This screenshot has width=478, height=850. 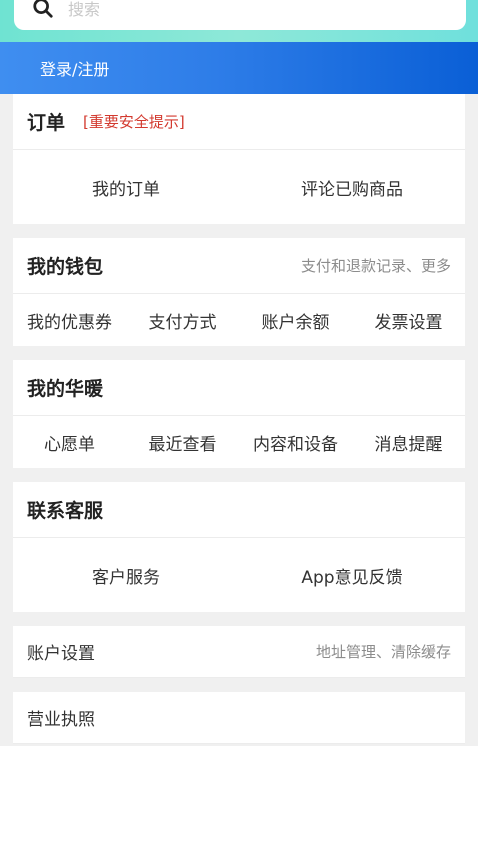 What do you see at coordinates (408, 442) in the screenshot?
I see `message-reminder-button: 消息提醒` at bounding box center [408, 442].